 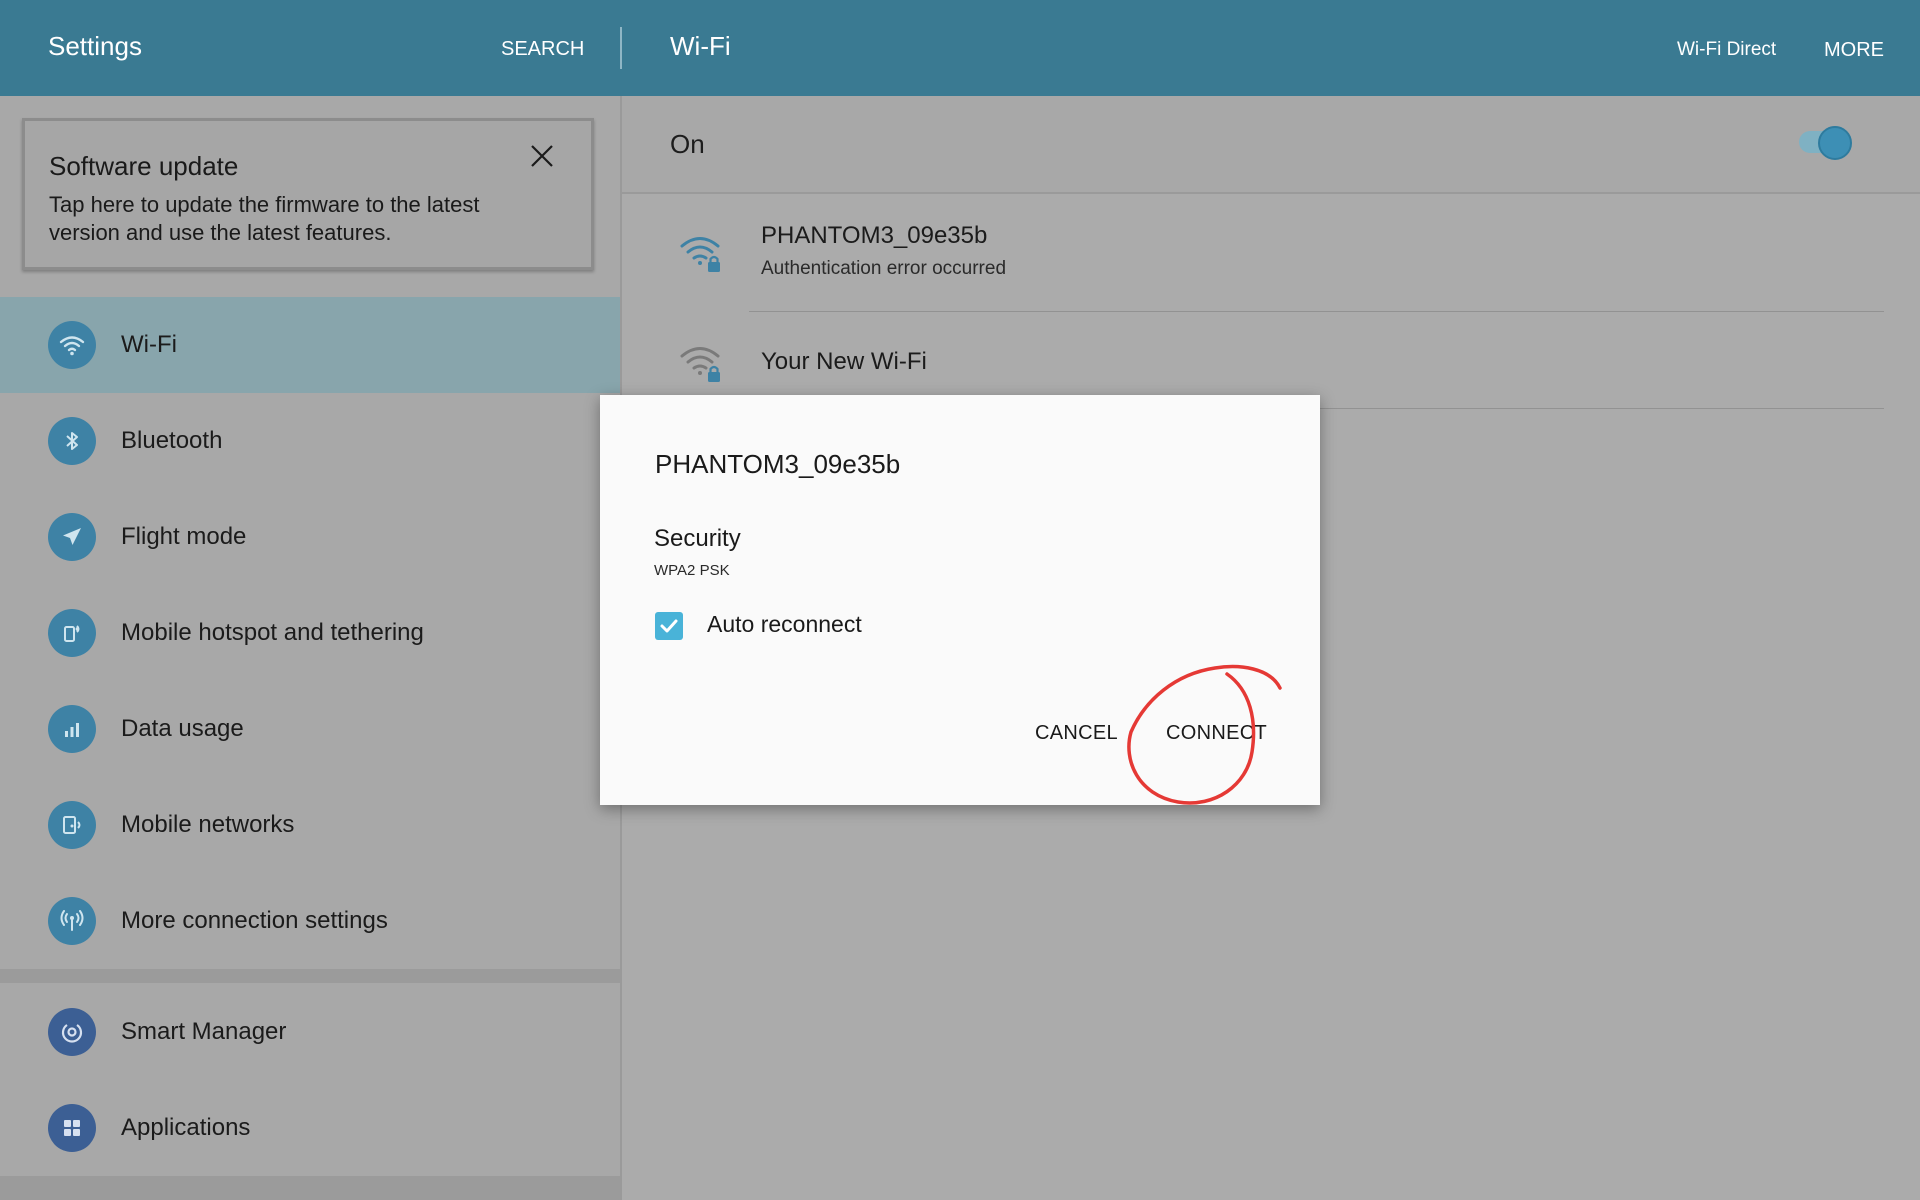 I want to click on auto-reconnect-label: Auto reconnect, so click(x=784, y=624).